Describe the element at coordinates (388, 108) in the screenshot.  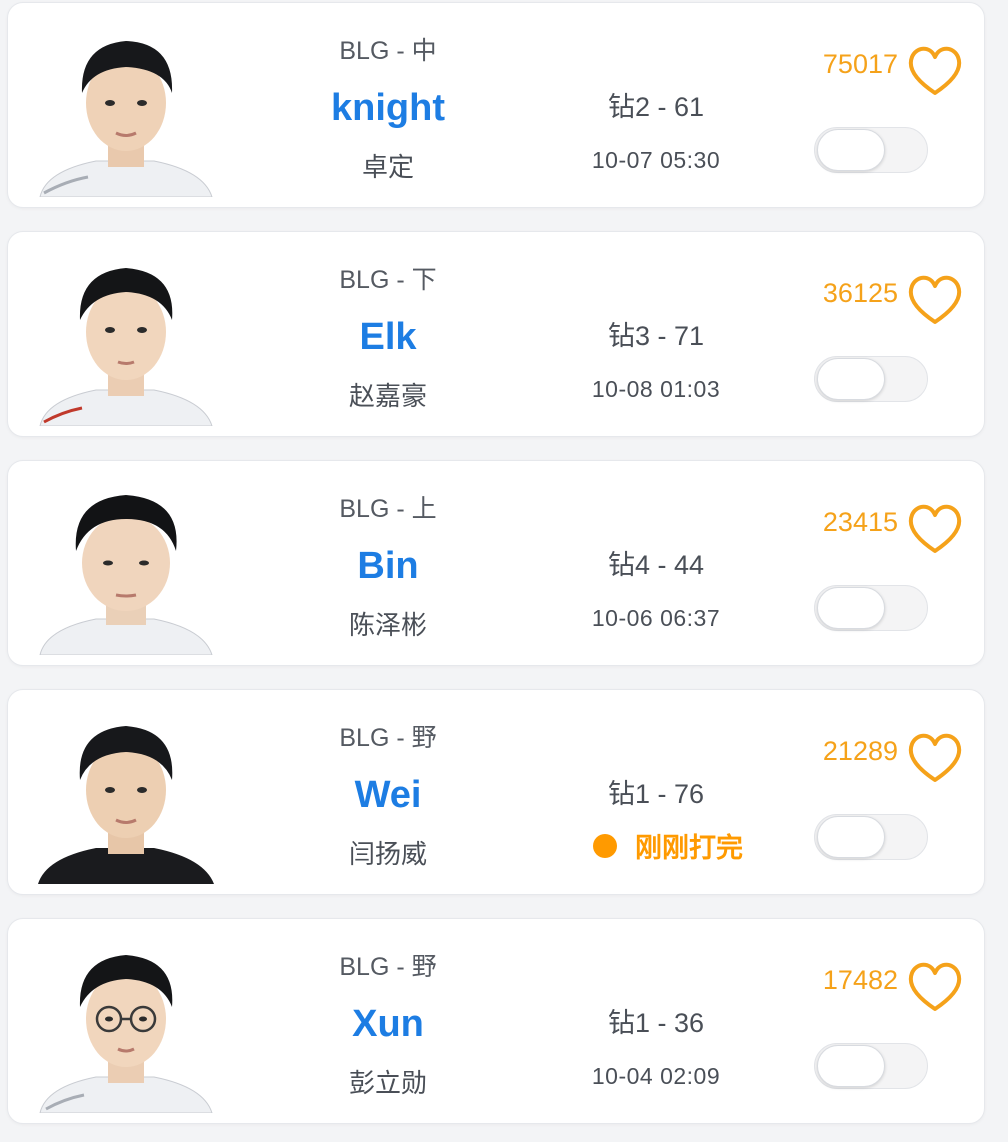
I see `player-name: knight` at that location.